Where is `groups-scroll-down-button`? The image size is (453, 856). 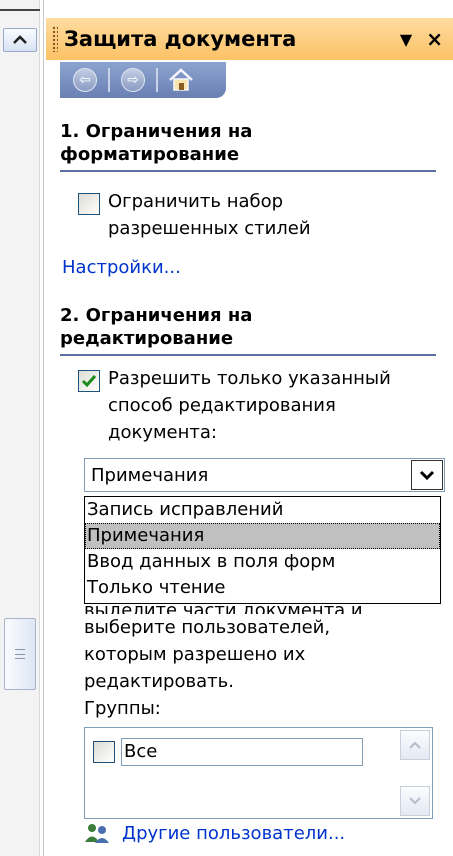 groups-scroll-down-button is located at coordinates (415, 801).